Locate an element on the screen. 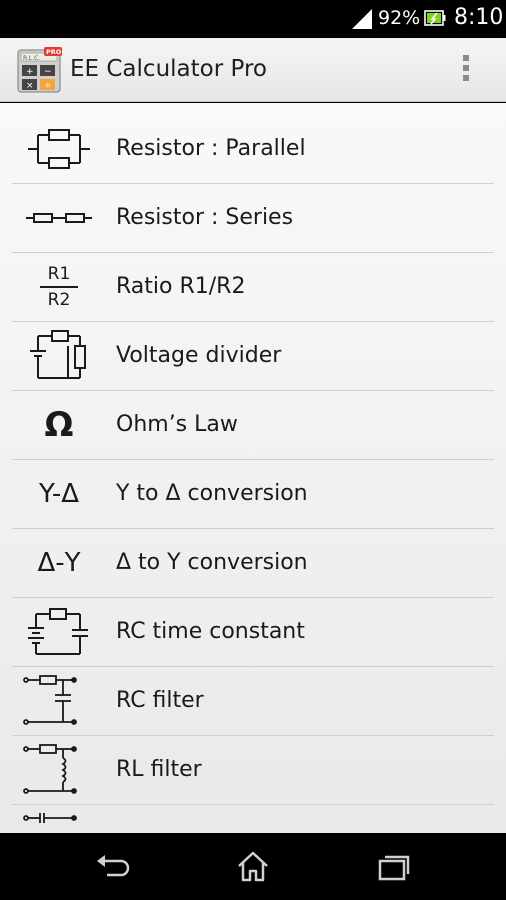 The height and width of the screenshot is (900, 506). delta-y-icon: Δ-Y is located at coordinates (59, 563).